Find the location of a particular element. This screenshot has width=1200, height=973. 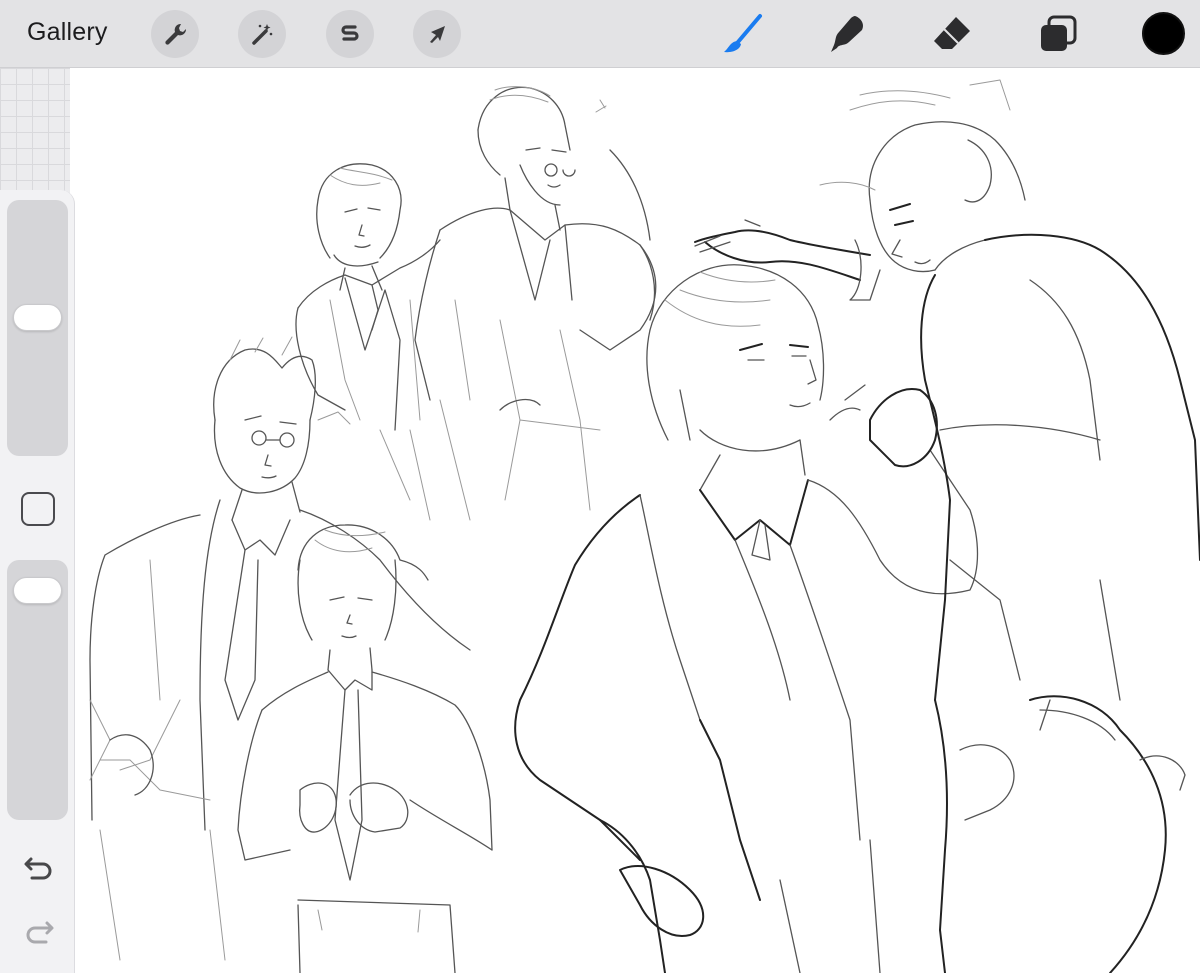

modify-button is located at coordinates (38, 509).